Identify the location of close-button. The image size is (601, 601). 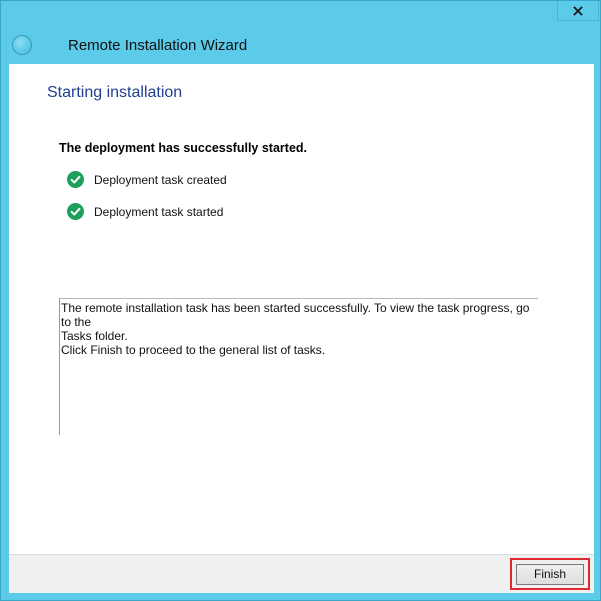
(578, 11).